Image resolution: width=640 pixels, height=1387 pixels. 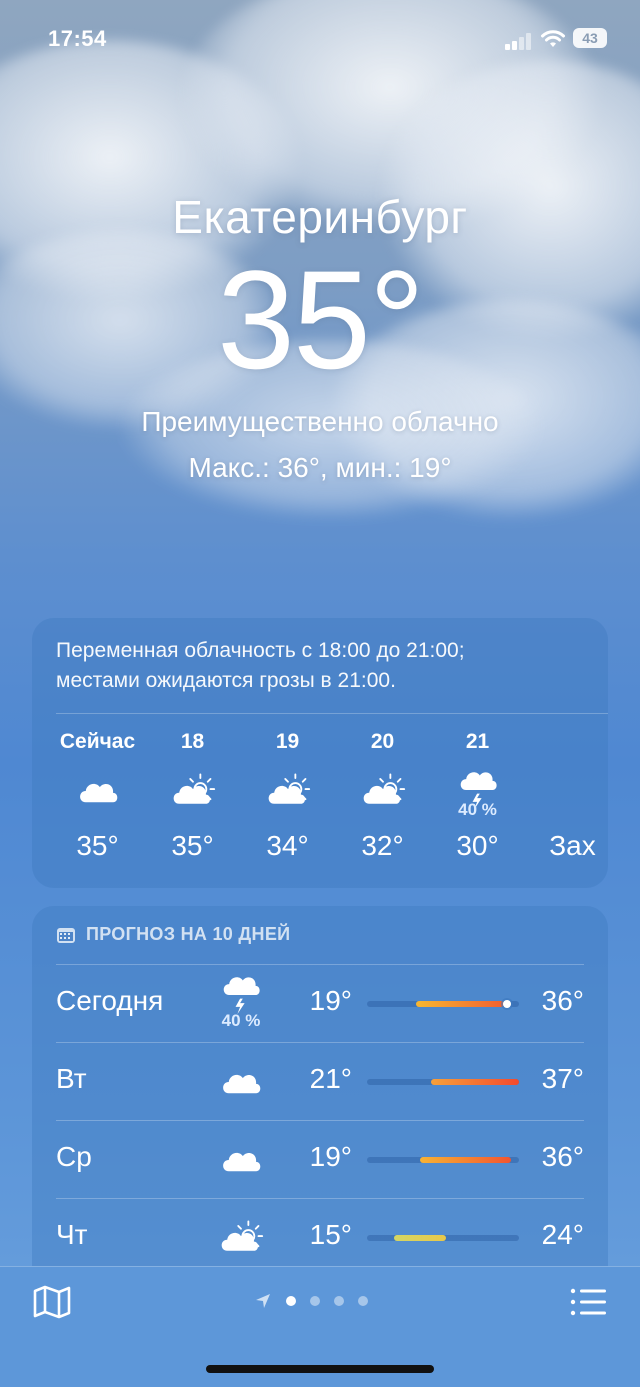 What do you see at coordinates (320, 217) in the screenshot?
I see `city-name: Екатеринбург` at bounding box center [320, 217].